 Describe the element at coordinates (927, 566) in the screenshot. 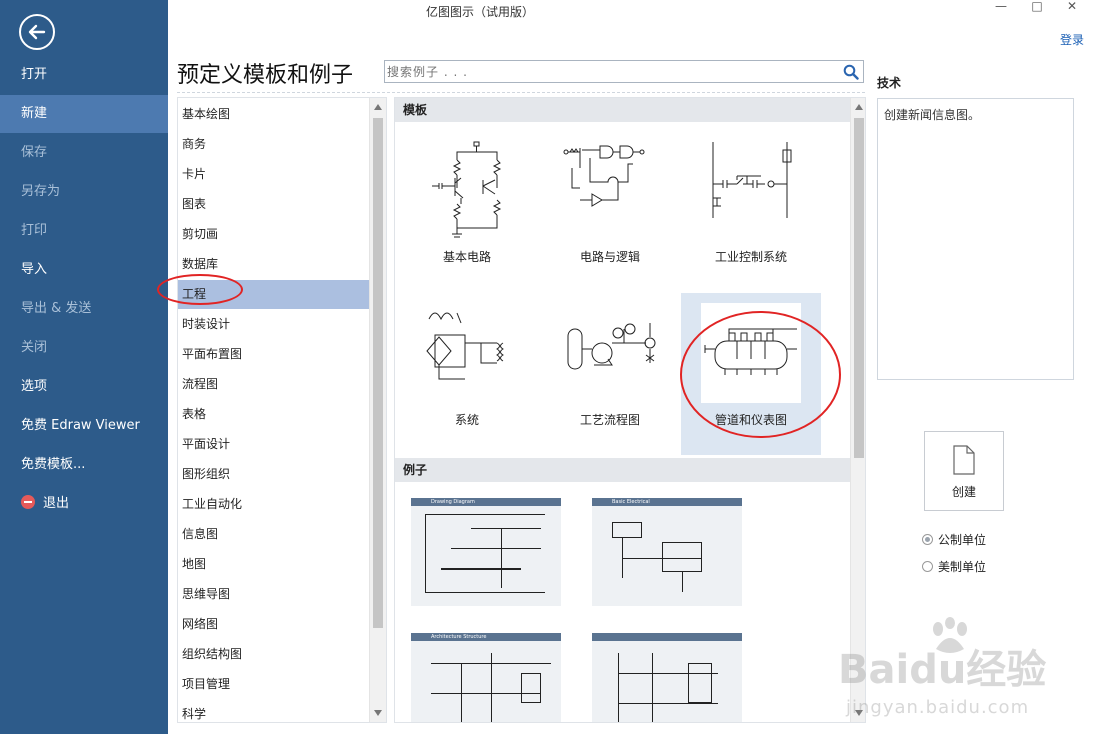

I see `radio-unchecked-icon` at that location.